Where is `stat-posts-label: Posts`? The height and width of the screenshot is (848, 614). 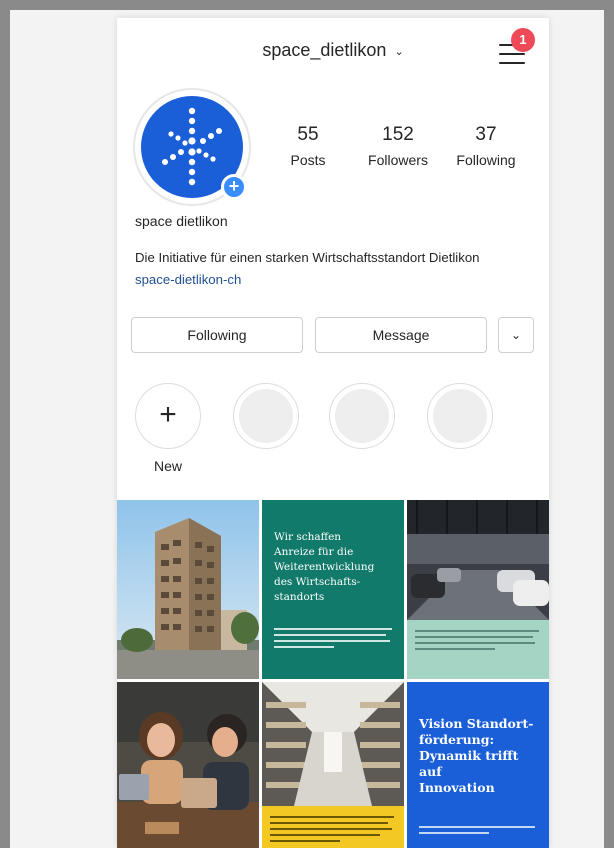
stat-posts-label: Posts is located at coordinates (308, 160).